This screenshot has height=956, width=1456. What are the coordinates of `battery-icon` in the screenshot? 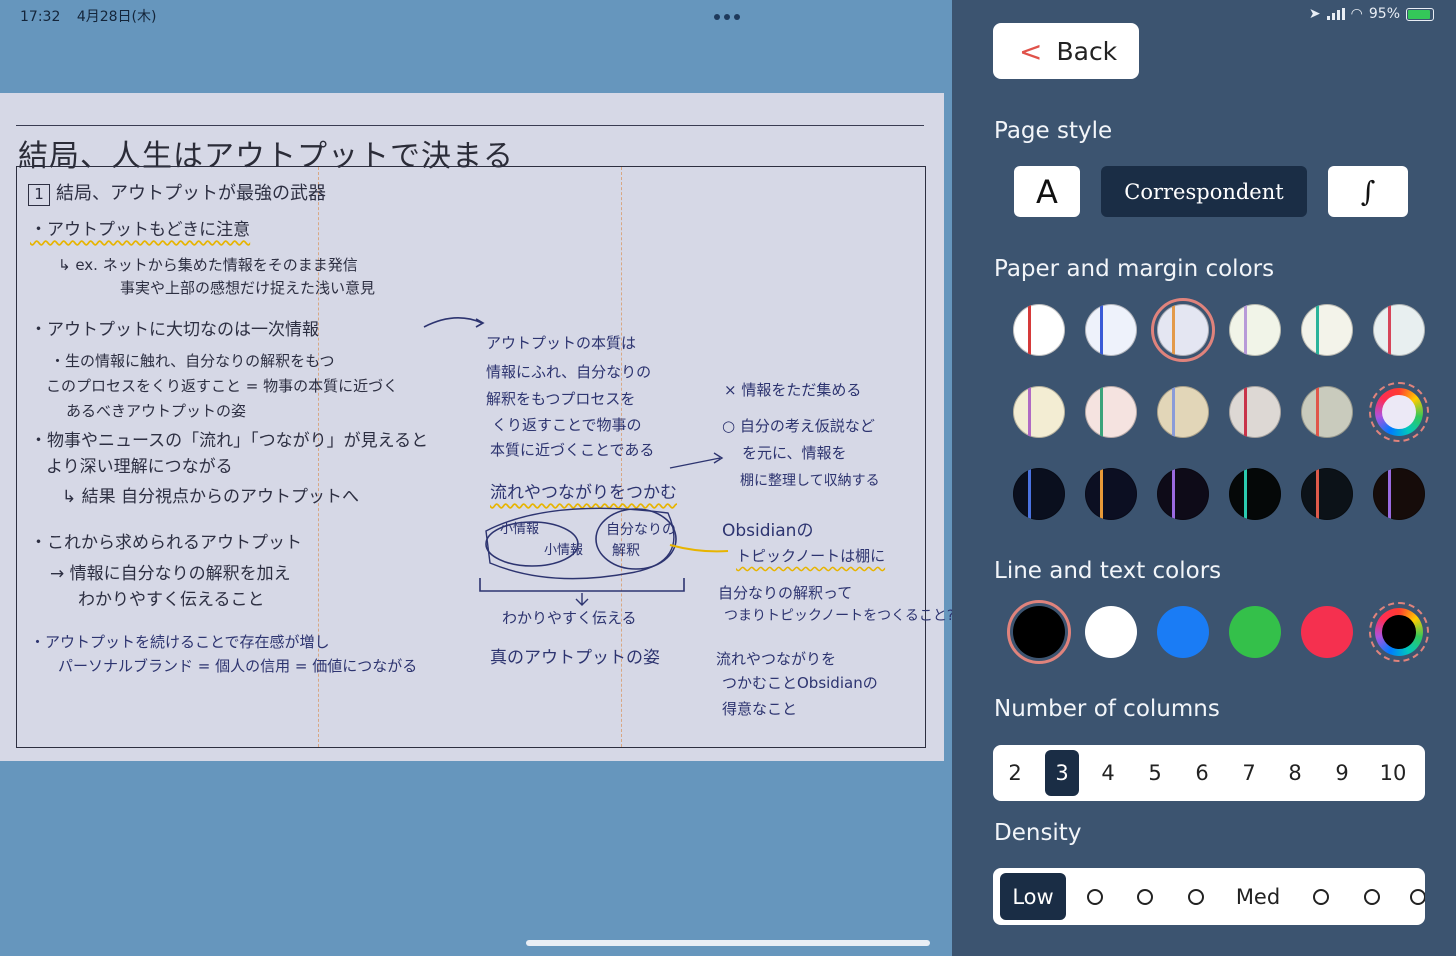 It's located at (1420, 14).